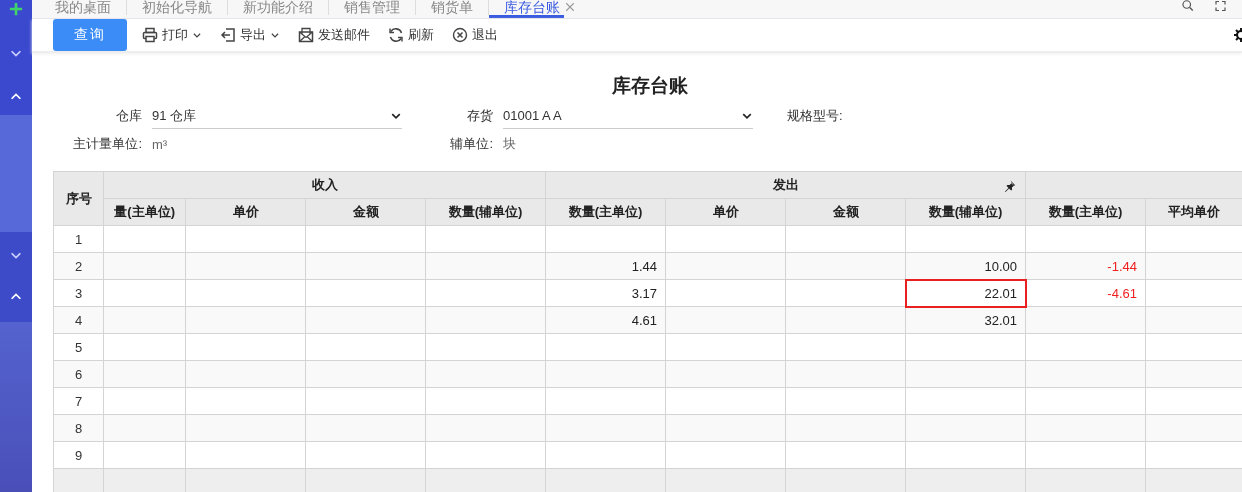  I want to click on field-value: 块, so click(510, 144).